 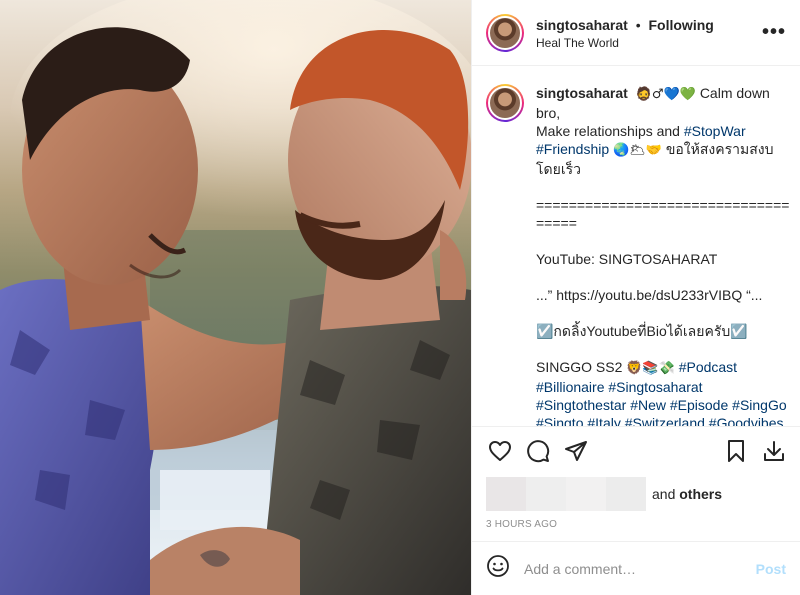 What do you see at coordinates (498, 568) in the screenshot?
I see `smiley-icon` at bounding box center [498, 568].